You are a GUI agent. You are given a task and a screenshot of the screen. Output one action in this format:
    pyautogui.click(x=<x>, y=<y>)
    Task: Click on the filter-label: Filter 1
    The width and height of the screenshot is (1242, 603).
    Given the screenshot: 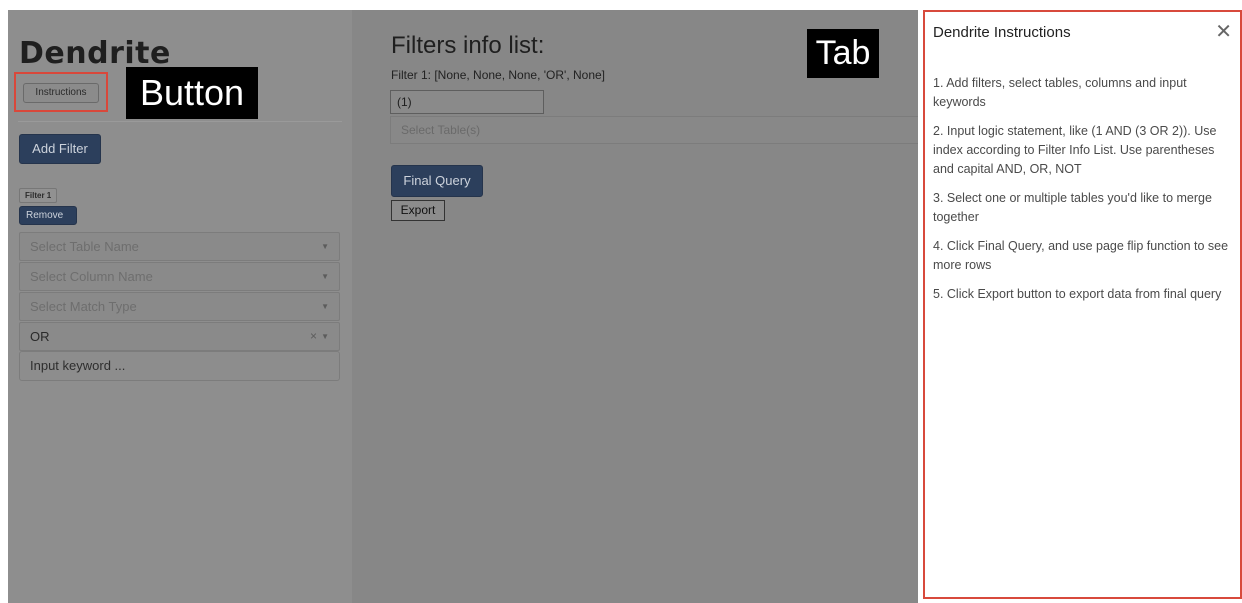 What is the action you would take?
    pyautogui.click(x=38, y=195)
    